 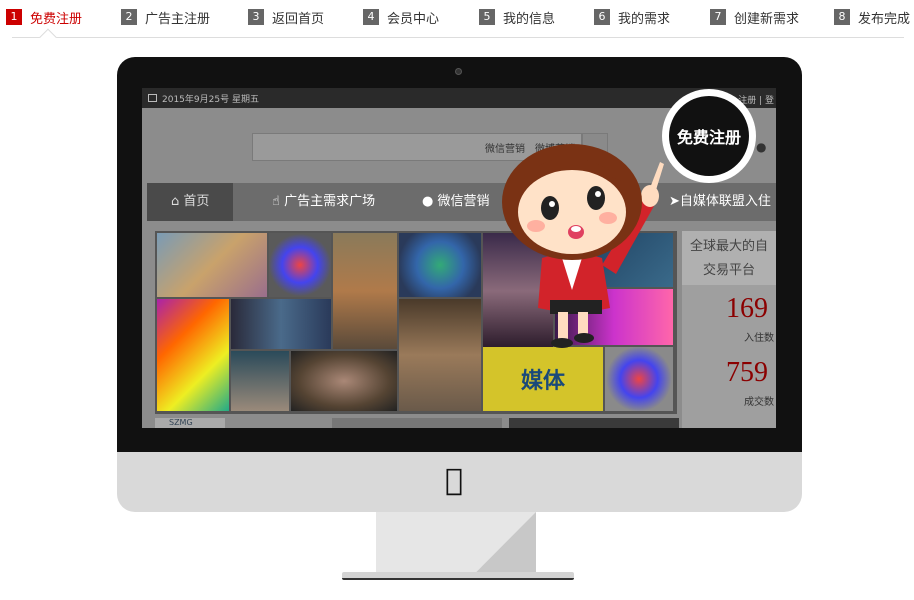 I want to click on cartoon-tile, so click(x=365, y=291).